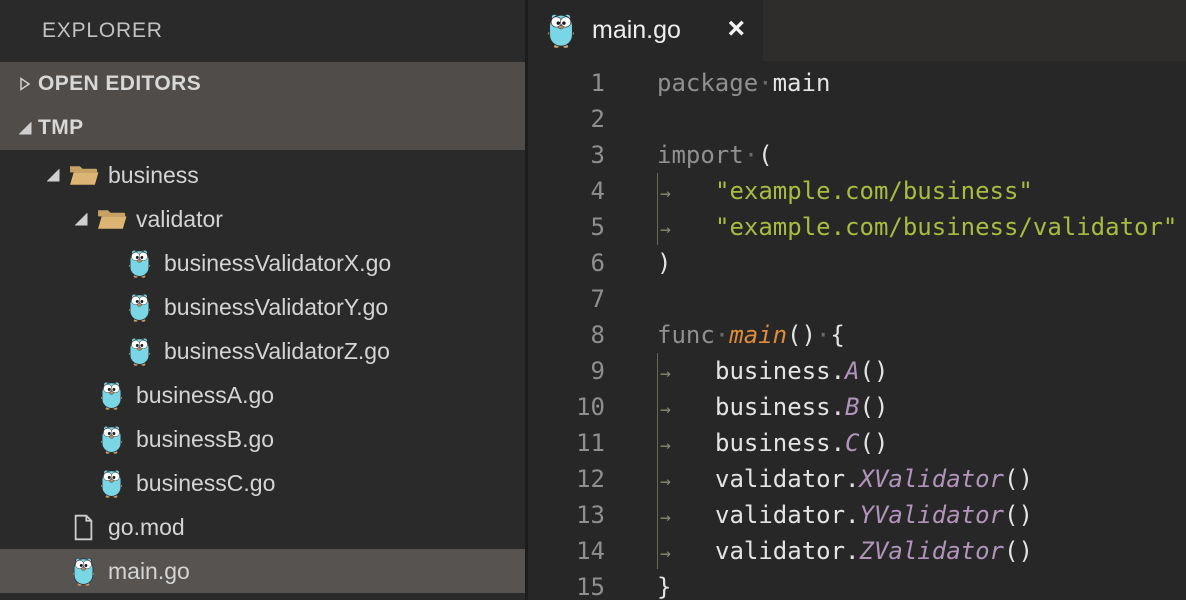 The height and width of the screenshot is (600, 1186). I want to click on code-line: 10 → business.B(), so click(857, 407).